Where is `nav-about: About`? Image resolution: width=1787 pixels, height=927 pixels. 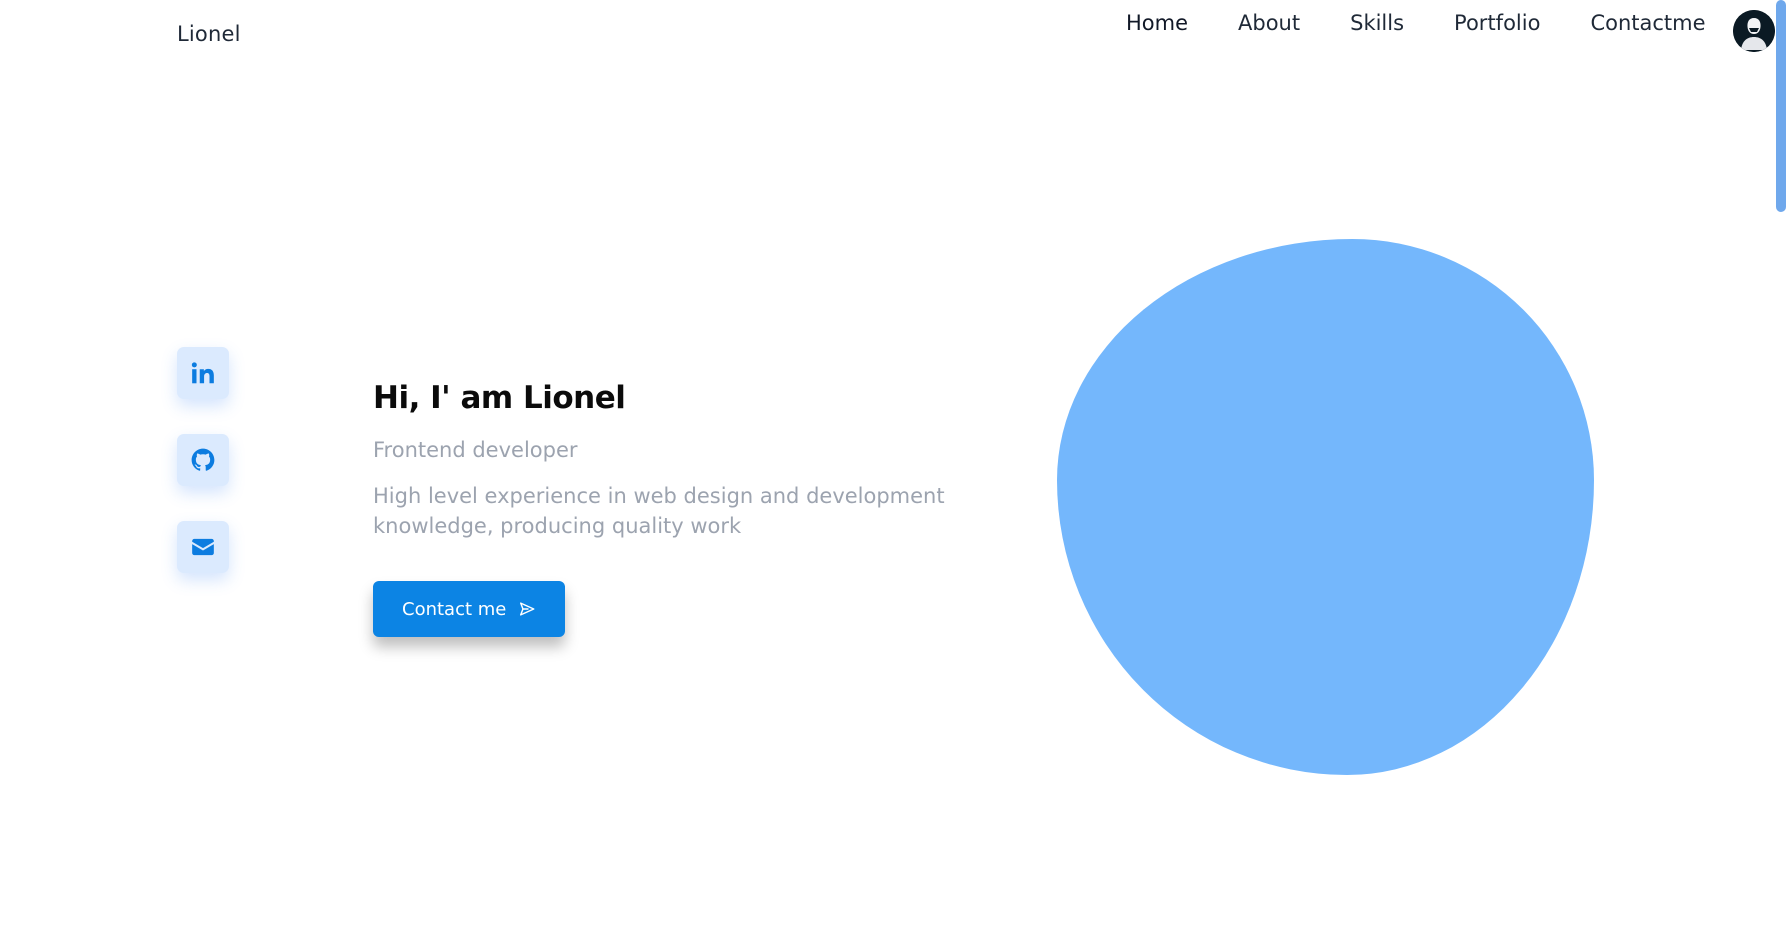
nav-about: About is located at coordinates (1269, 23).